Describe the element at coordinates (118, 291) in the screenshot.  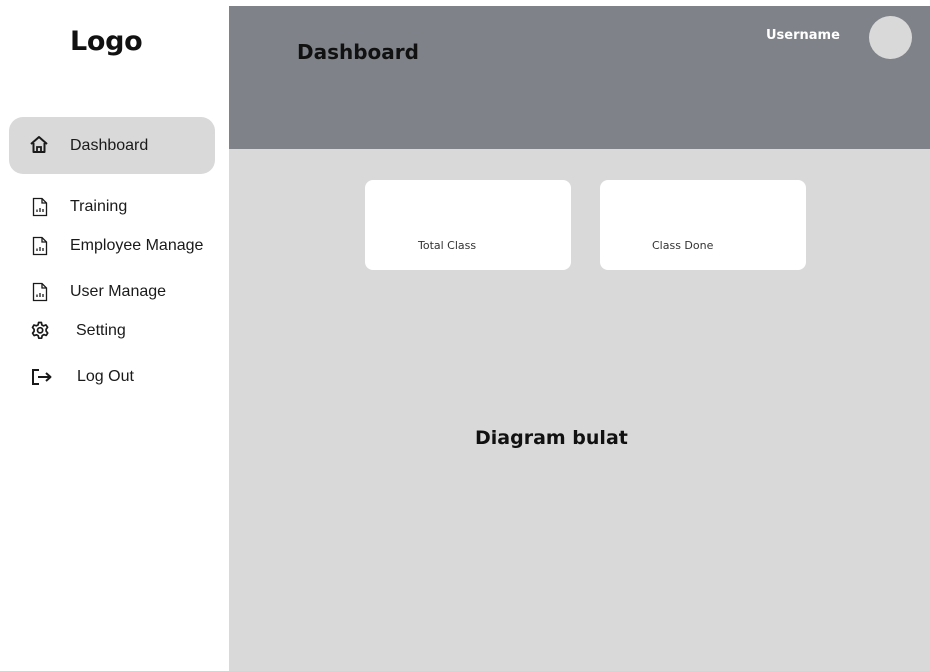
I see `sidebar-item-label: User Manage` at that location.